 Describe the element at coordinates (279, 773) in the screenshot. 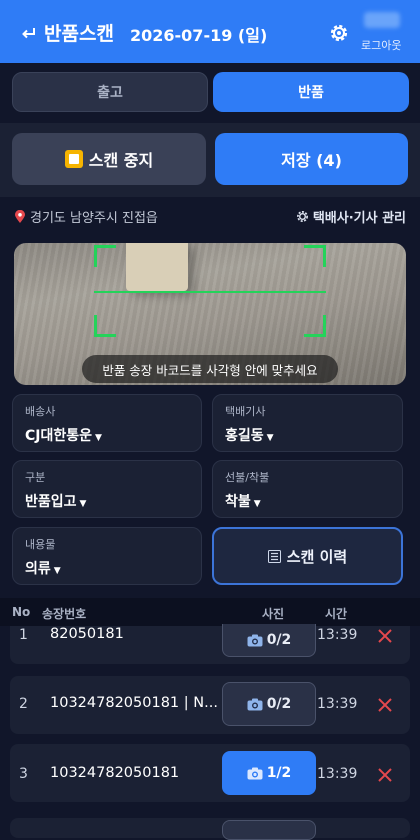

I see `photo-count: 1/2` at that location.